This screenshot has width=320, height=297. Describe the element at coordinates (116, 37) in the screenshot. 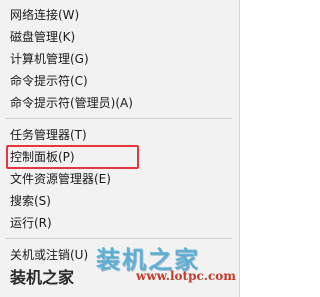

I see `menu-item-disk-management: 磁盘管理(K)` at that location.